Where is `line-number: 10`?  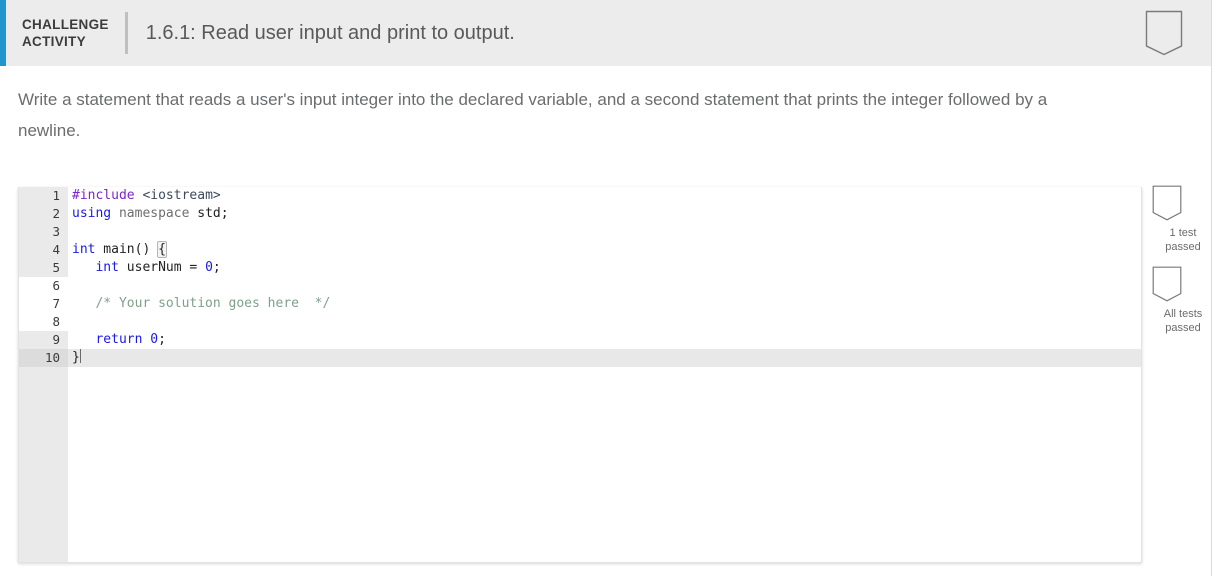
line-number: 10 is located at coordinates (43, 358).